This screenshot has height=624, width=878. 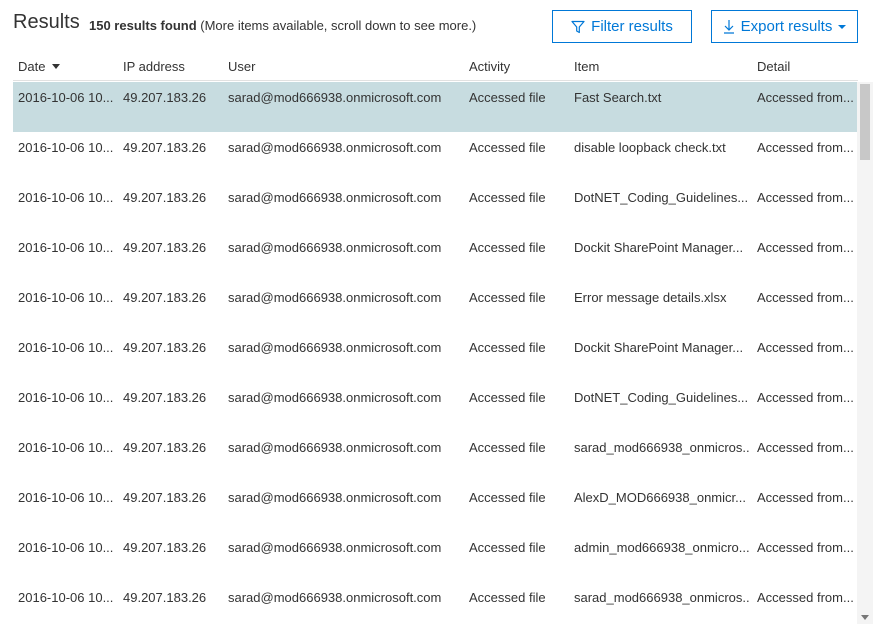 I want to click on filter-results-button: Filter results, so click(x=622, y=26).